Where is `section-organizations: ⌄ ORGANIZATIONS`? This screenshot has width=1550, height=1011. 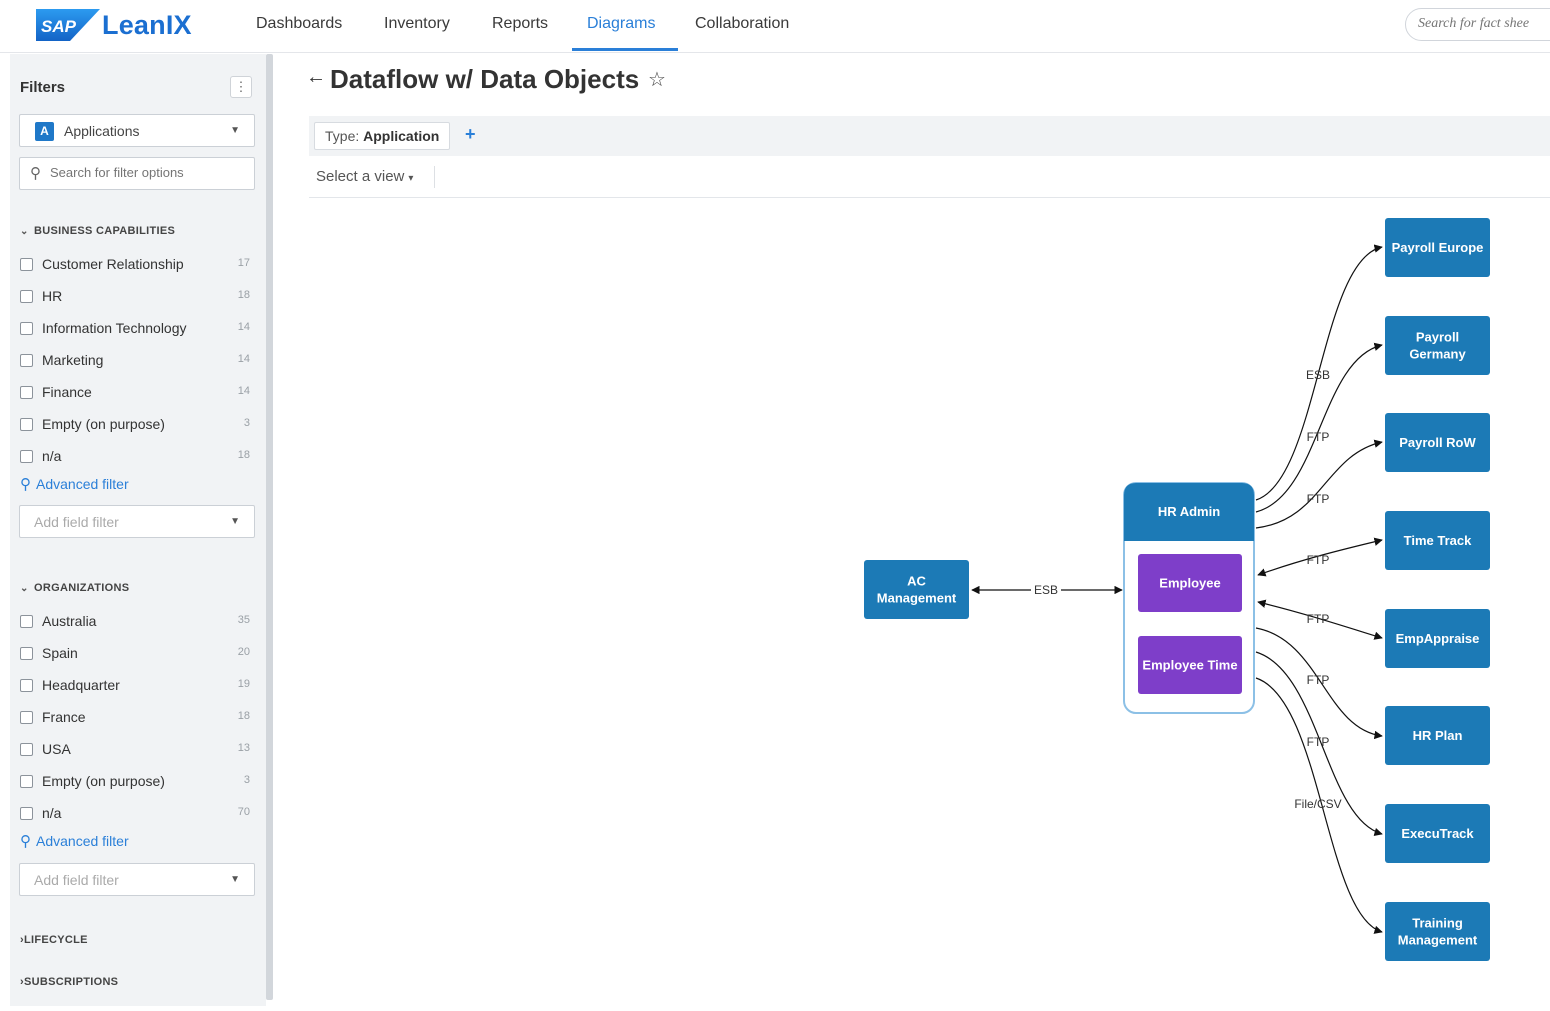
section-organizations: ⌄ ORGANIZATIONS is located at coordinates (74, 588).